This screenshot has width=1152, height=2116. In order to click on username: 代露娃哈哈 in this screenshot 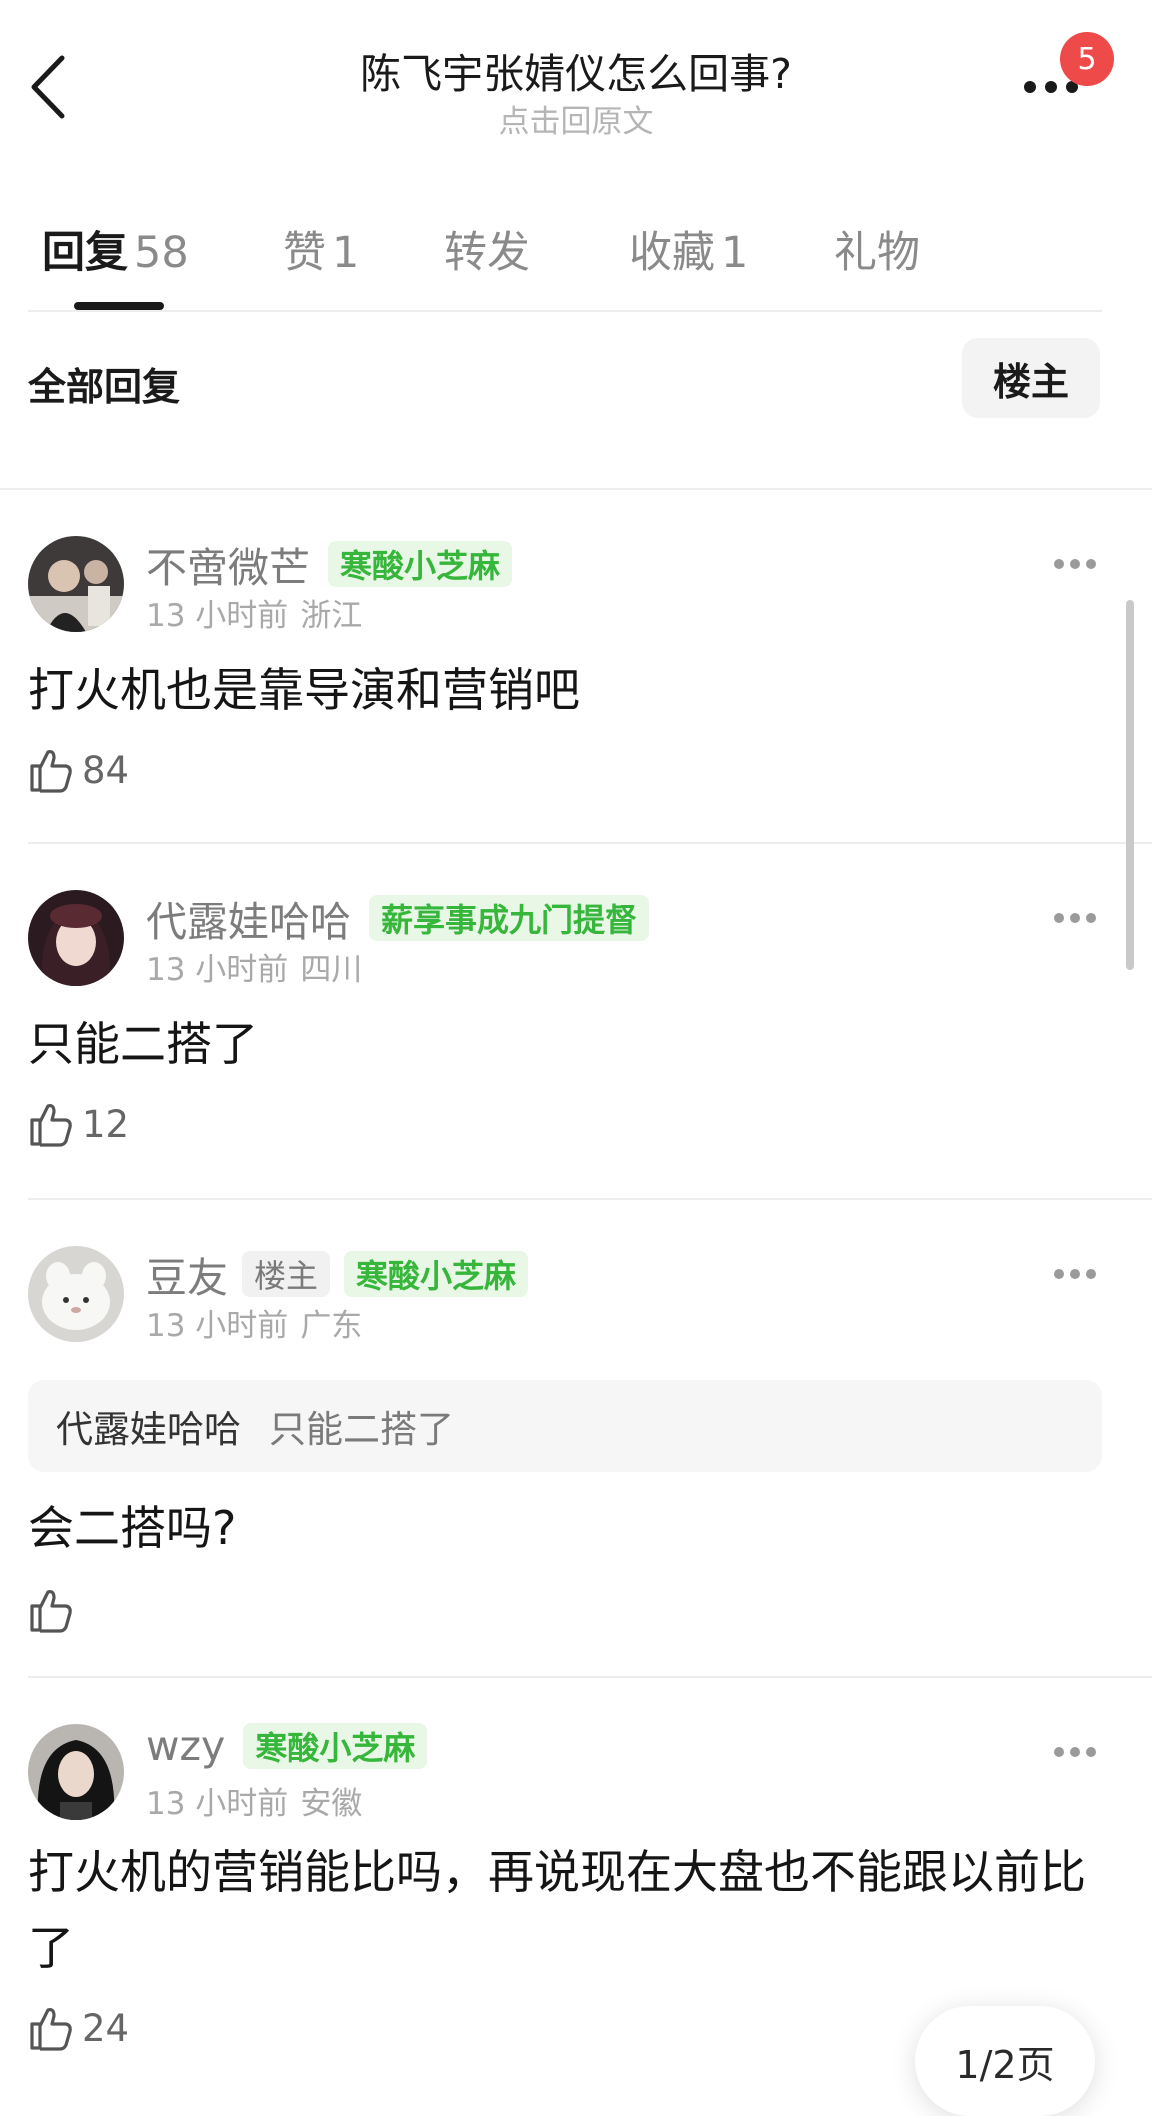, I will do `click(248, 918)`.